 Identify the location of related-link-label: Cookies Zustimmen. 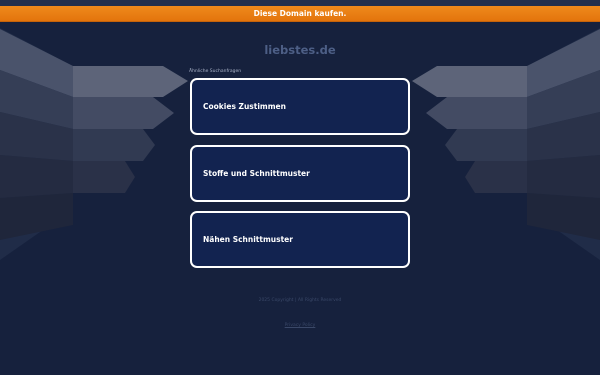
(244, 106).